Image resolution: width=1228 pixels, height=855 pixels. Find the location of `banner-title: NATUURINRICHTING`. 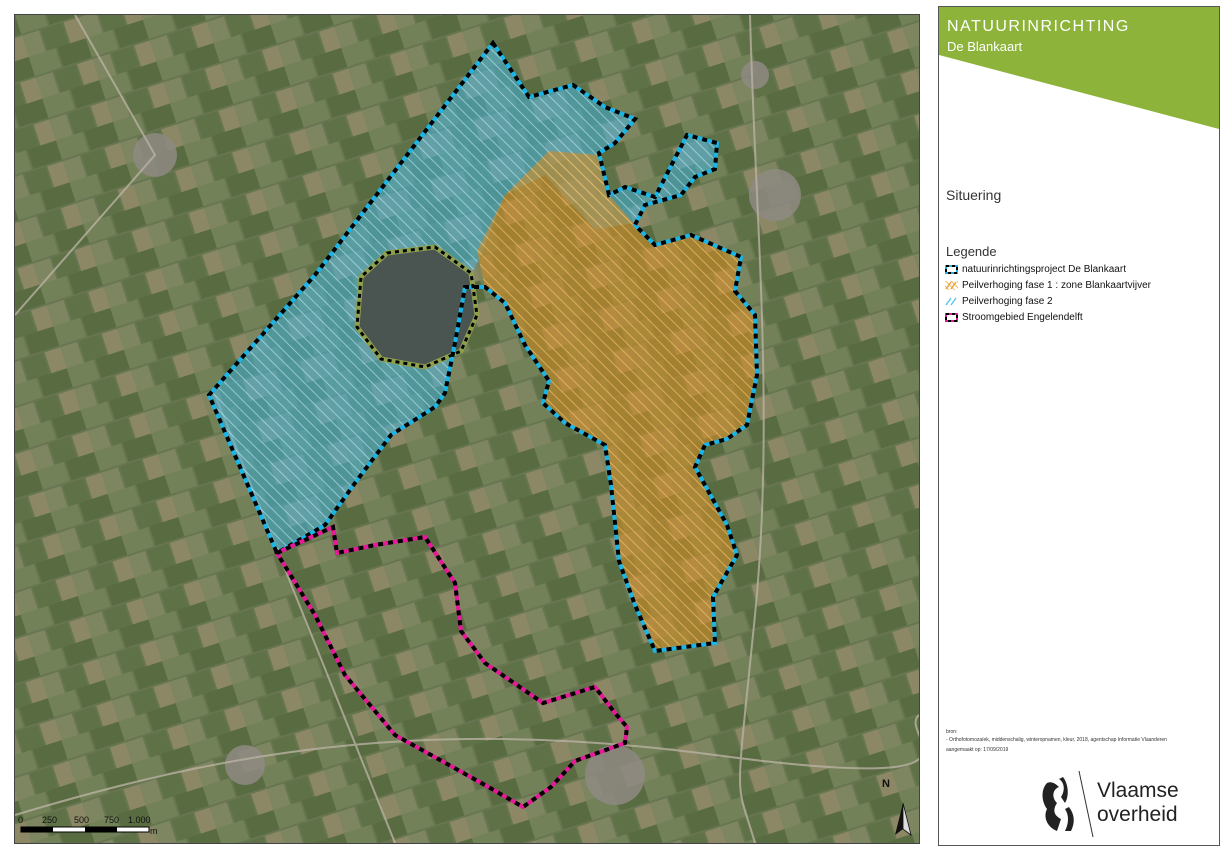

banner-title: NATUURINRICHTING is located at coordinates (1038, 26).